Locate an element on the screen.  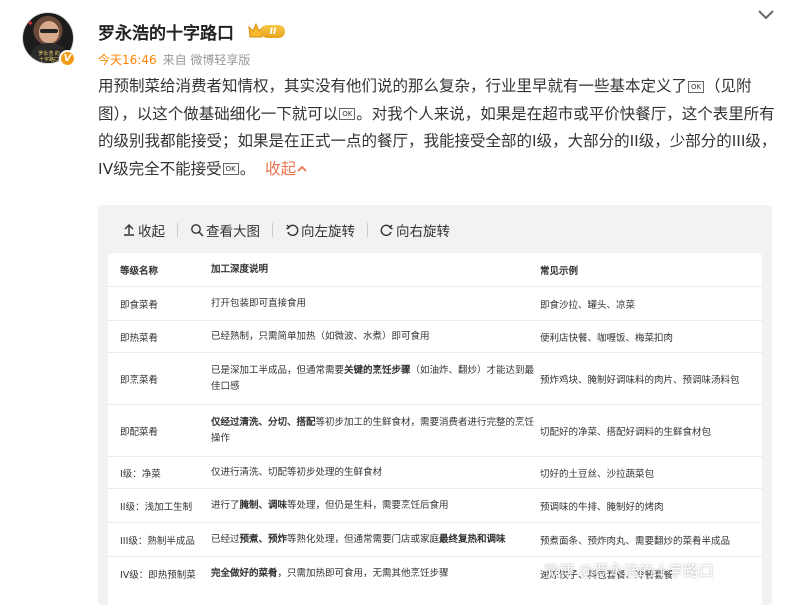
verified-badge-icon: V is located at coordinates (67, 58).